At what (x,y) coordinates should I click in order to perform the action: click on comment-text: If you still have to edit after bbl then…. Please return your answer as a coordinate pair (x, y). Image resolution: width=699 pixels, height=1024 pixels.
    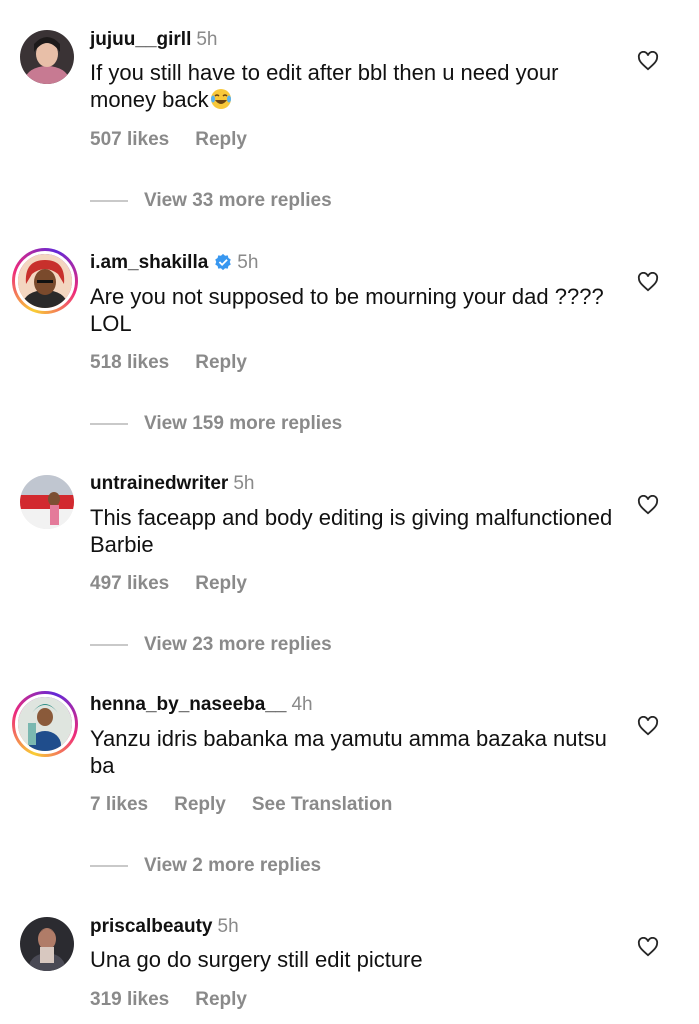
    Looking at the image, I should click on (324, 86).